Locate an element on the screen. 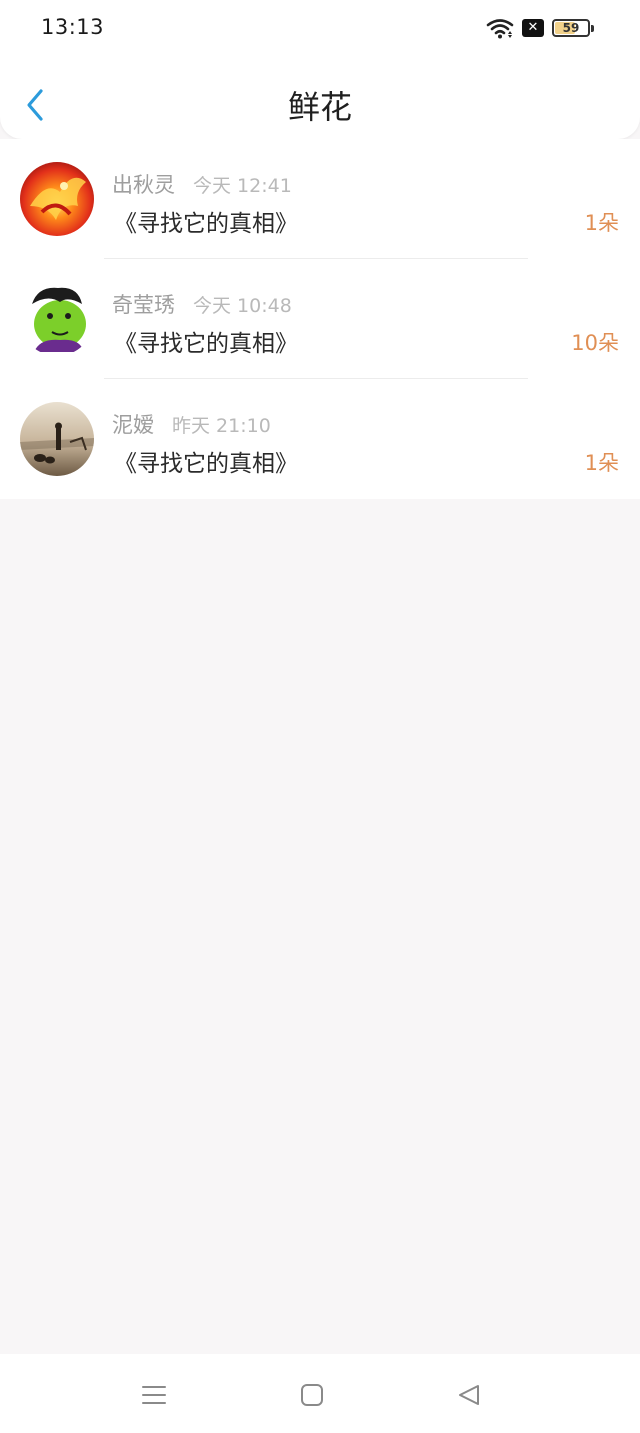 The height and width of the screenshot is (1433, 640). no-sim-icon: ✕ is located at coordinates (533, 28).